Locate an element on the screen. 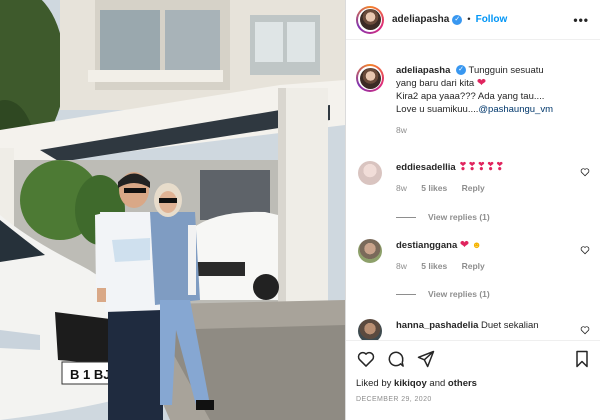 The image size is (600, 420). comment-item: hanna_pashadelia Duet sekalian is located at coordinates (474, 329).